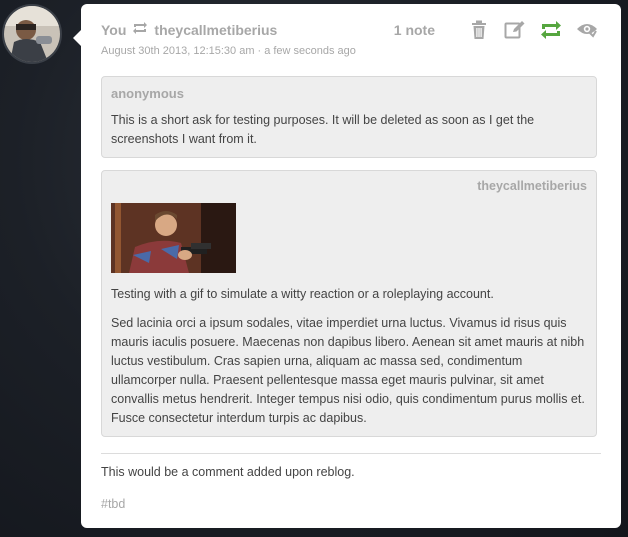 The width and height of the screenshot is (628, 537). I want to click on avatar, so click(32, 34).